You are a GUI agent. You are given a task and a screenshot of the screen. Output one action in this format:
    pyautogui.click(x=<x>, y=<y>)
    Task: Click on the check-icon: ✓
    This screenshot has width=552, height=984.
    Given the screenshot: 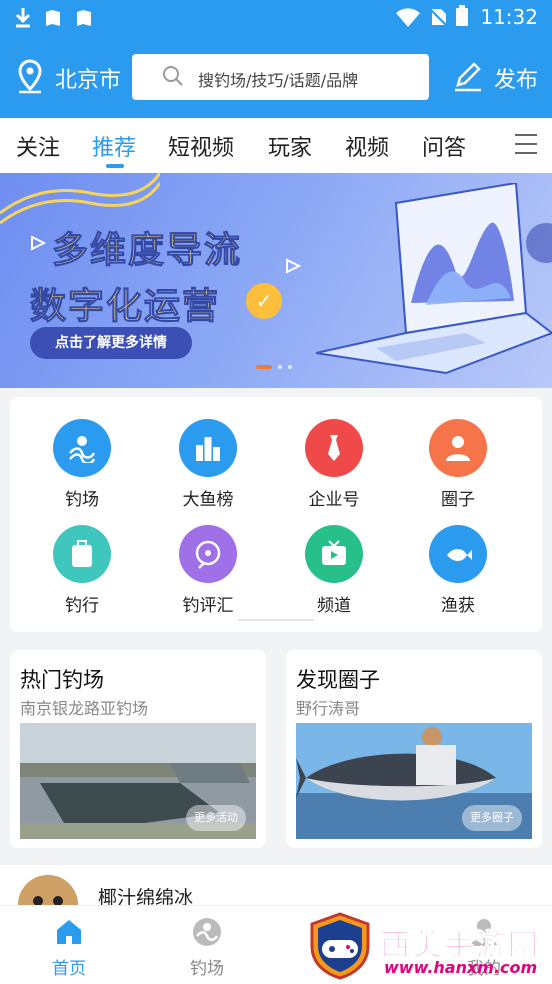 What is the action you would take?
    pyautogui.click(x=264, y=301)
    